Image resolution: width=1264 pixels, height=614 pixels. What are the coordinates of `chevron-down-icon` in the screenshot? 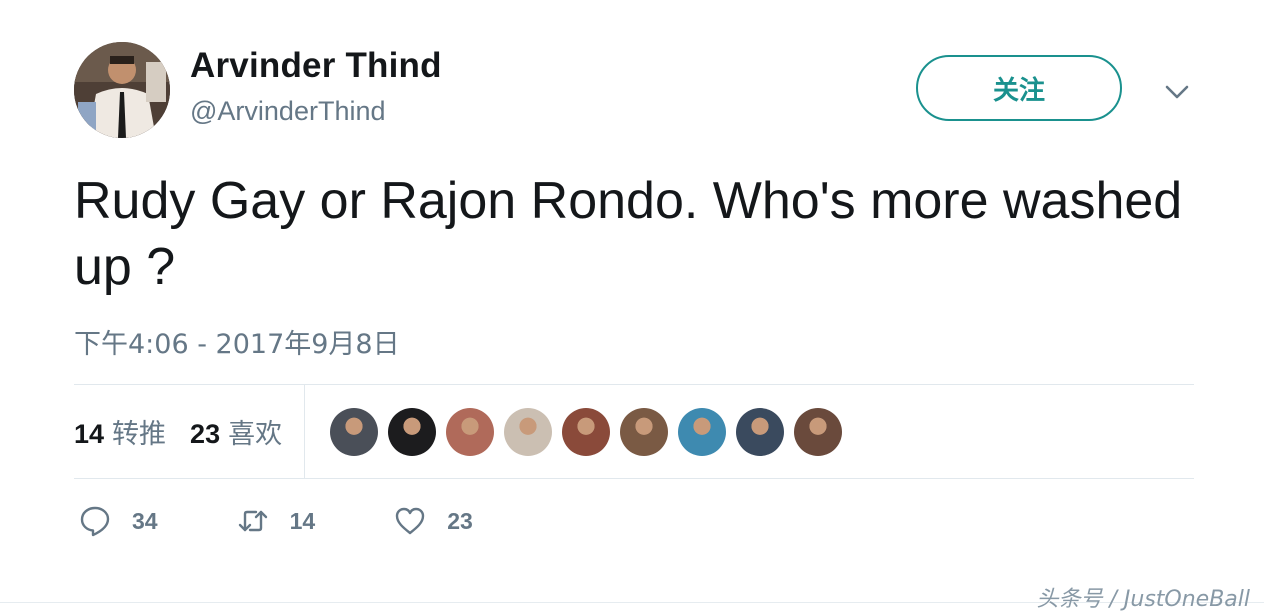 It's located at (1177, 92).